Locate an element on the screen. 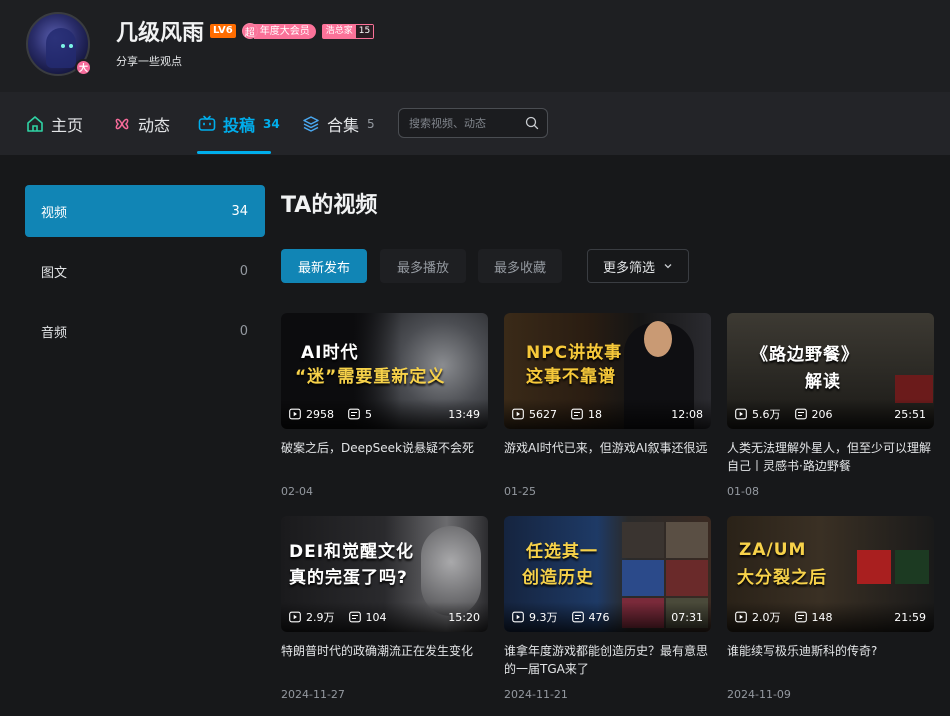 The width and height of the screenshot is (950, 716). vip-badge: 超 年度大会员 is located at coordinates (278, 31).